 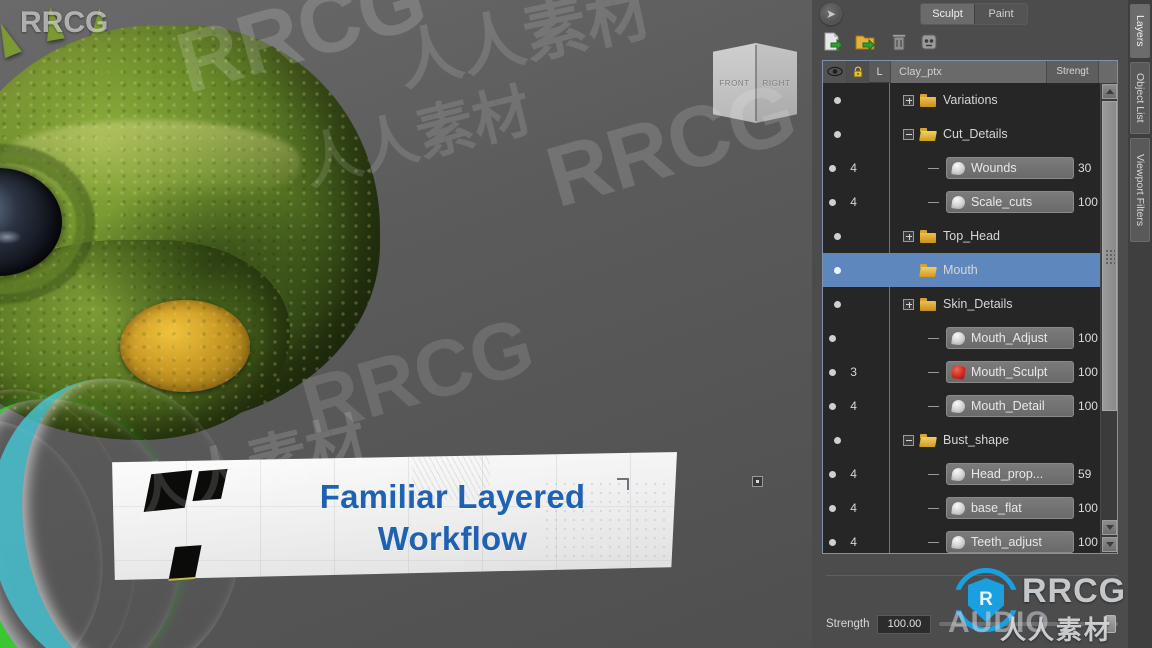 I want to click on scrollbar-grip, so click(x=1110, y=257).